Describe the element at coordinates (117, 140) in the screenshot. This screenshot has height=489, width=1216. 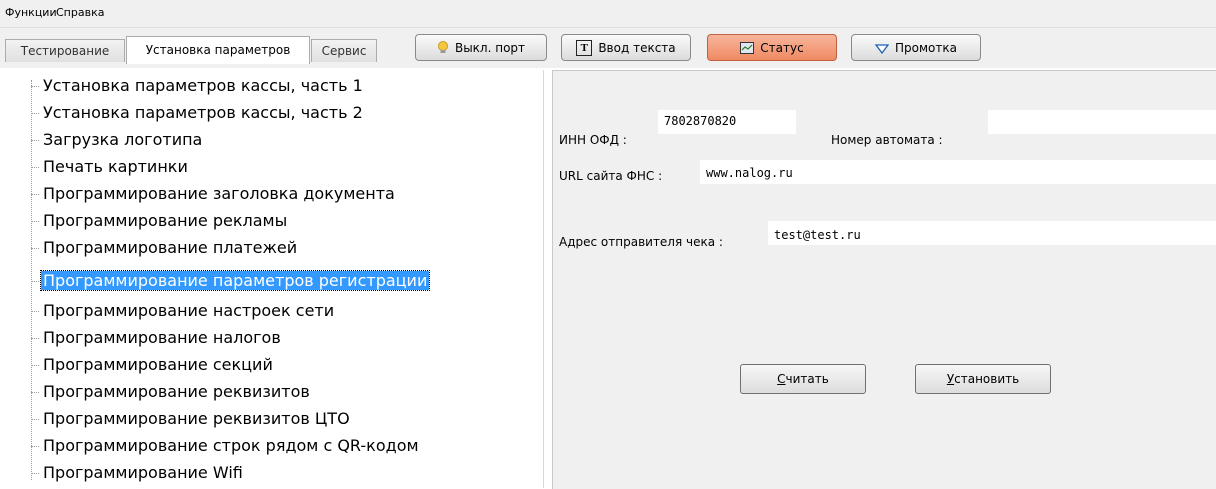
I see `tree-item: Загрузка логотипа` at that location.